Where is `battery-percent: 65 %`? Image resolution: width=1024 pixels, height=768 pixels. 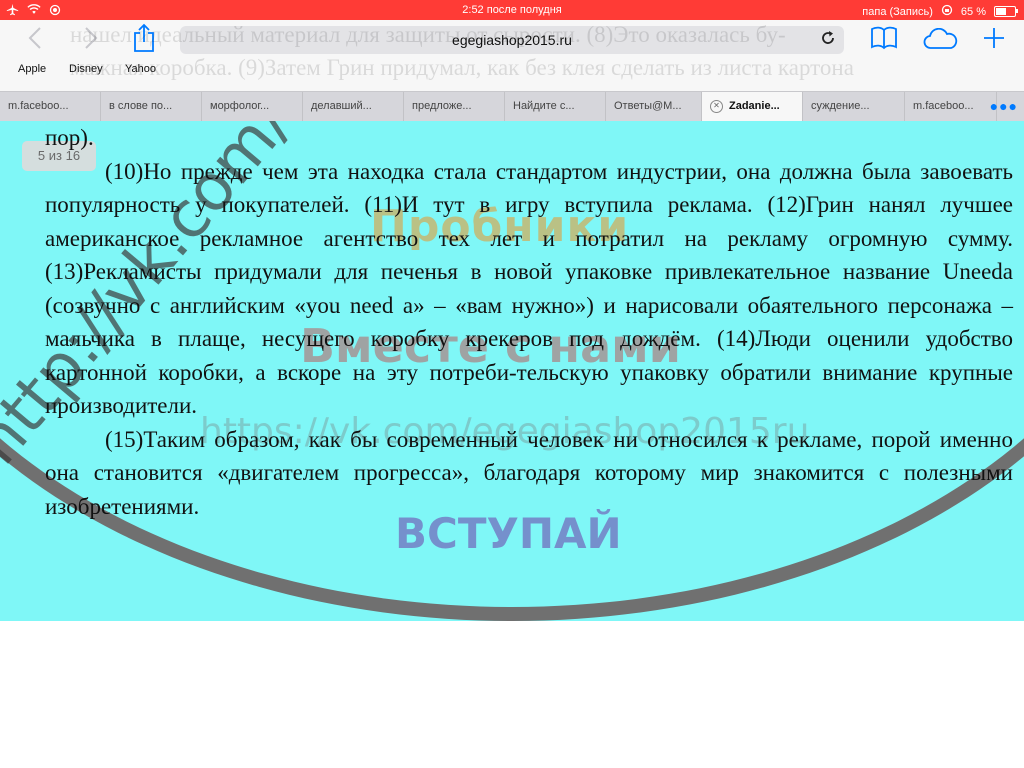
battery-percent: 65 % is located at coordinates (973, 11).